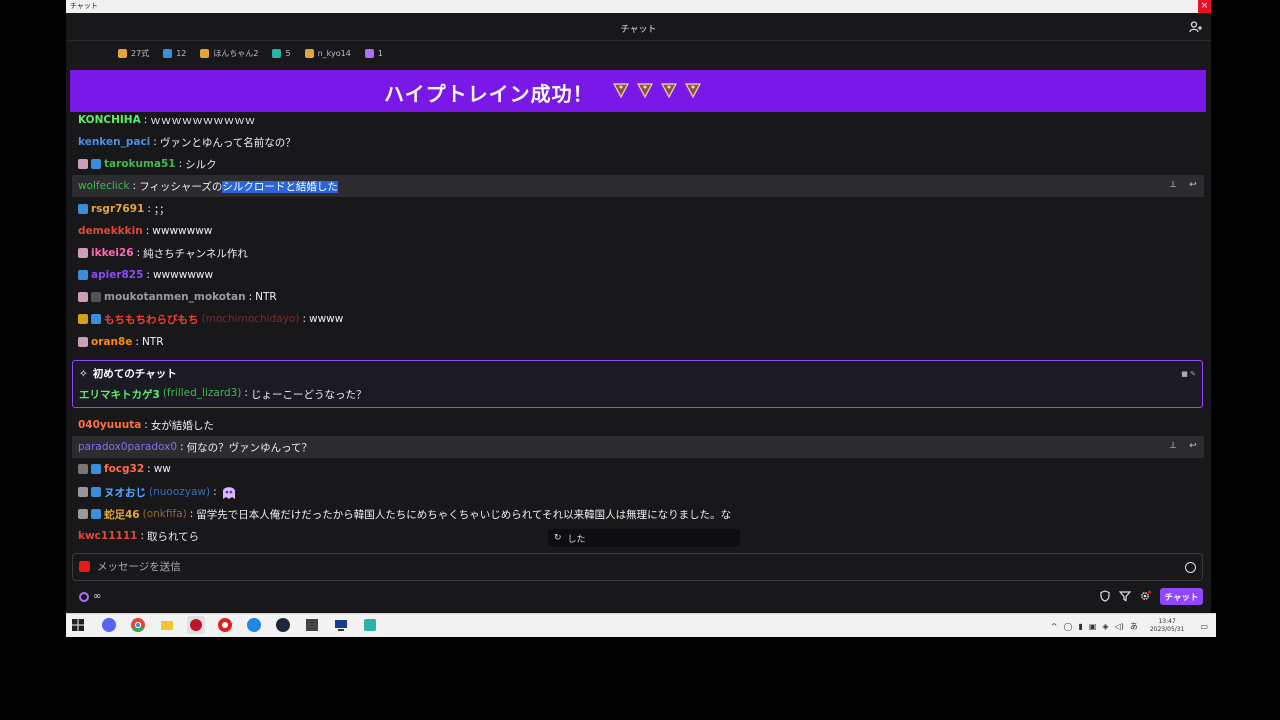 Image resolution: width=1280 pixels, height=720 pixels. What do you see at coordinates (133, 53) in the screenshot?
I see `gift-entry: 27式` at bounding box center [133, 53].